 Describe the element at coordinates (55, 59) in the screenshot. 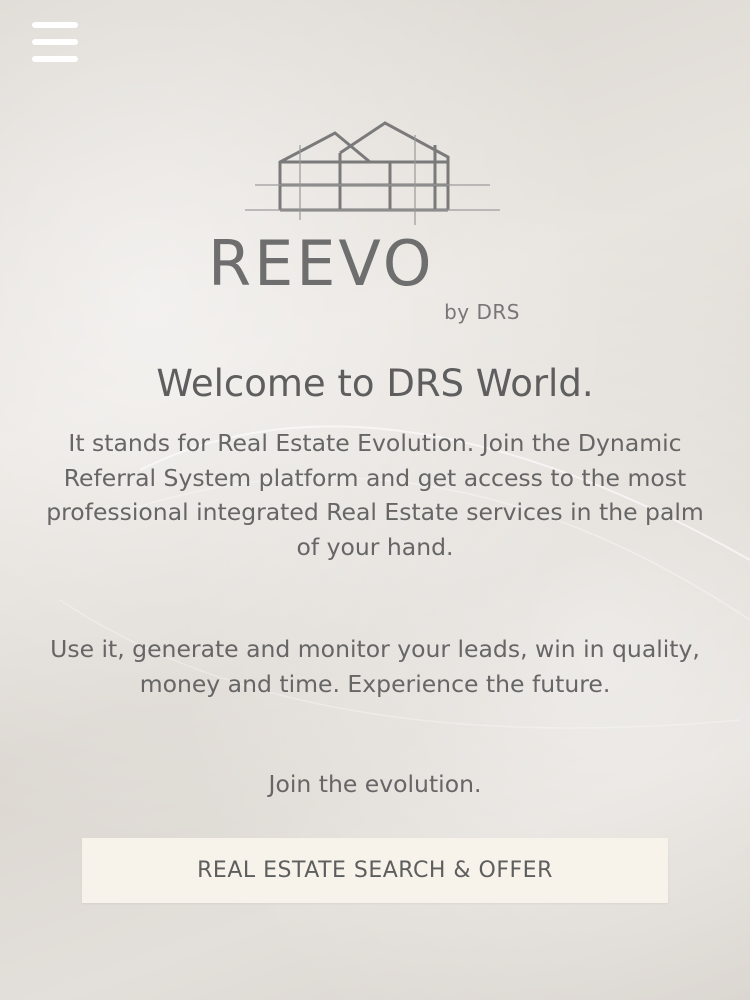

I see `menu-bar-bottom` at that location.